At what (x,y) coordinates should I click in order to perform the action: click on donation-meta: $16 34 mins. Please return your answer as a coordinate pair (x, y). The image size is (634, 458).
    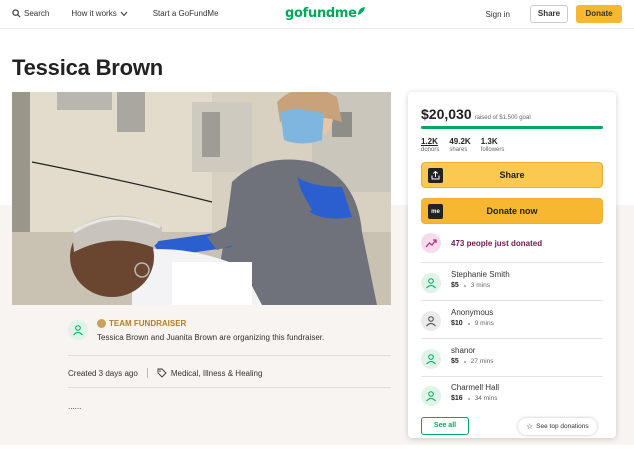
    Looking at the image, I should click on (475, 398).